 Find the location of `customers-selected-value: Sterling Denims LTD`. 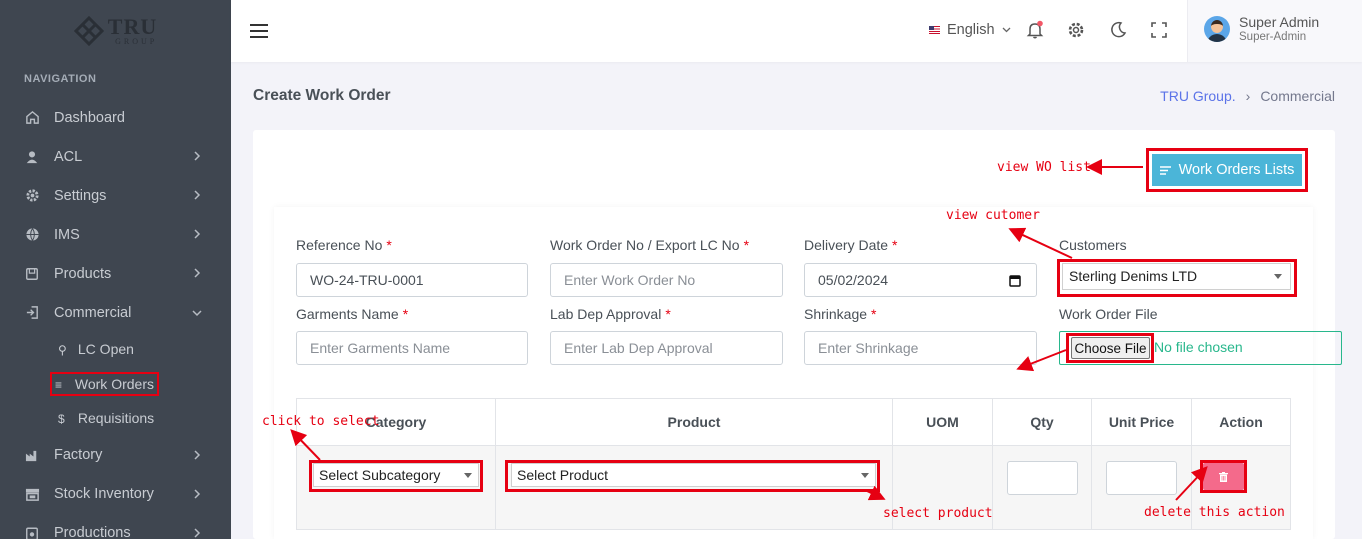

customers-selected-value: Sterling Denims LTD is located at coordinates (1133, 276).